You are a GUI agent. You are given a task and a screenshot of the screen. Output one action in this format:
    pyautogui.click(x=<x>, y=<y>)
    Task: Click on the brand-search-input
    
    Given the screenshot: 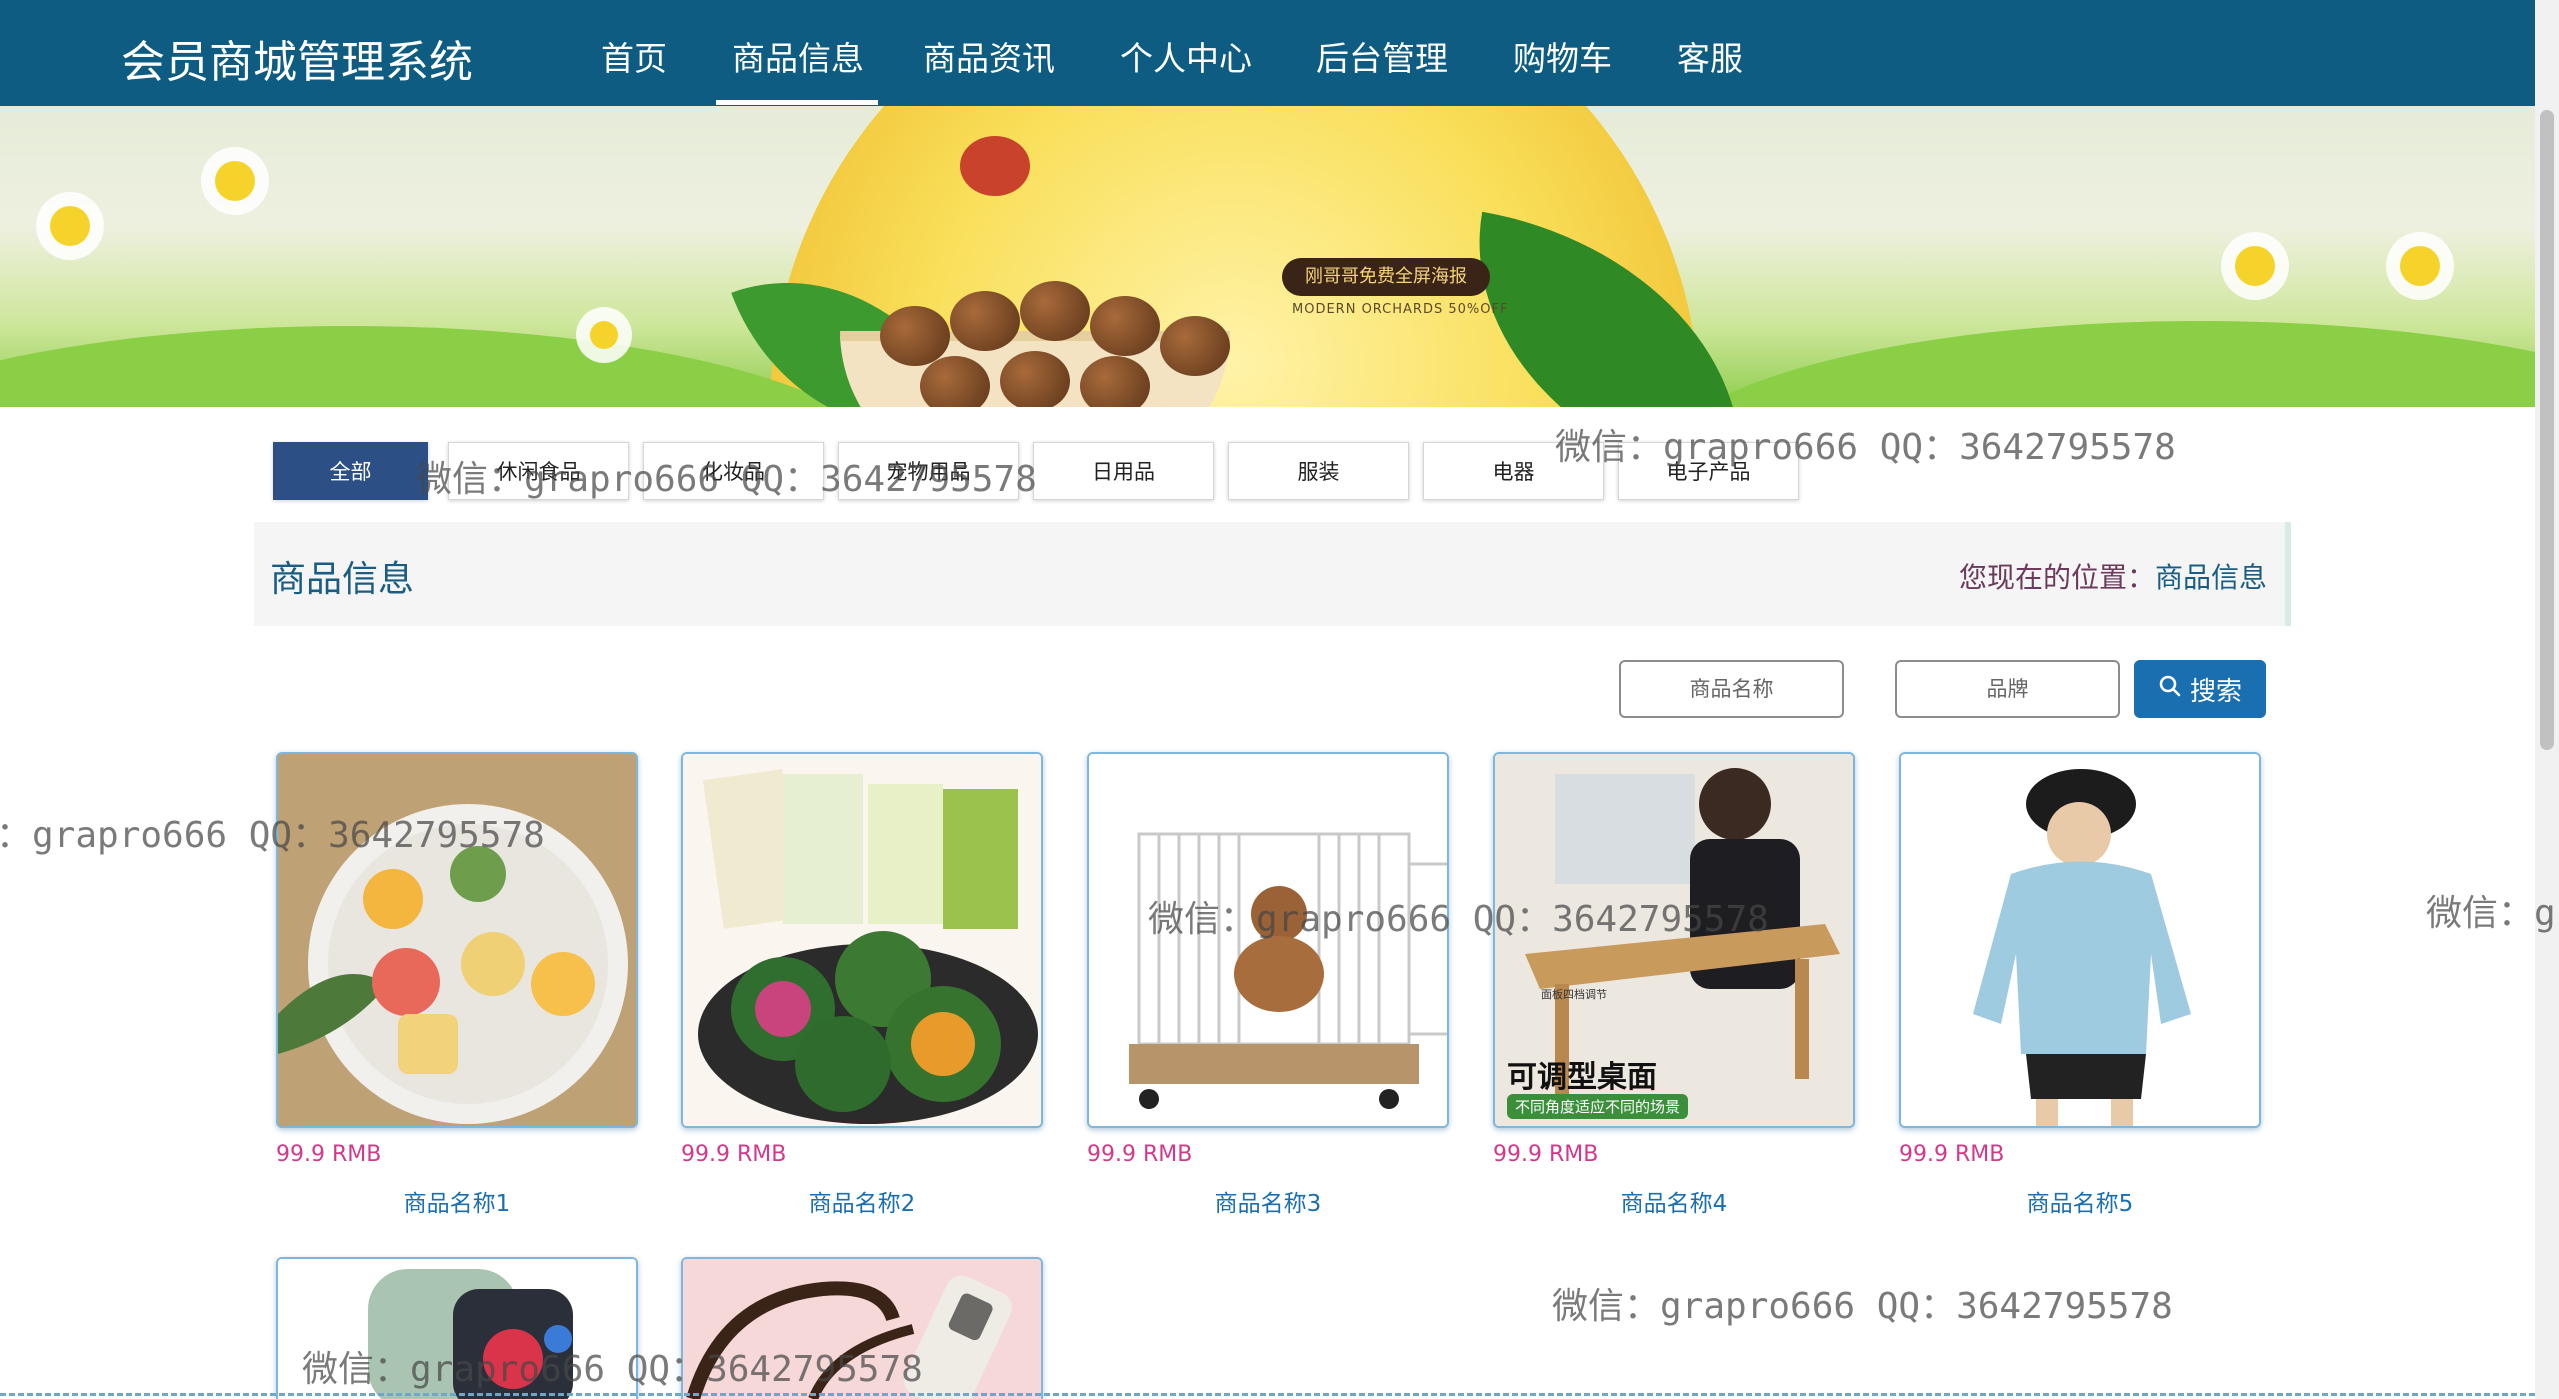 What is the action you would take?
    pyautogui.click(x=2007, y=689)
    